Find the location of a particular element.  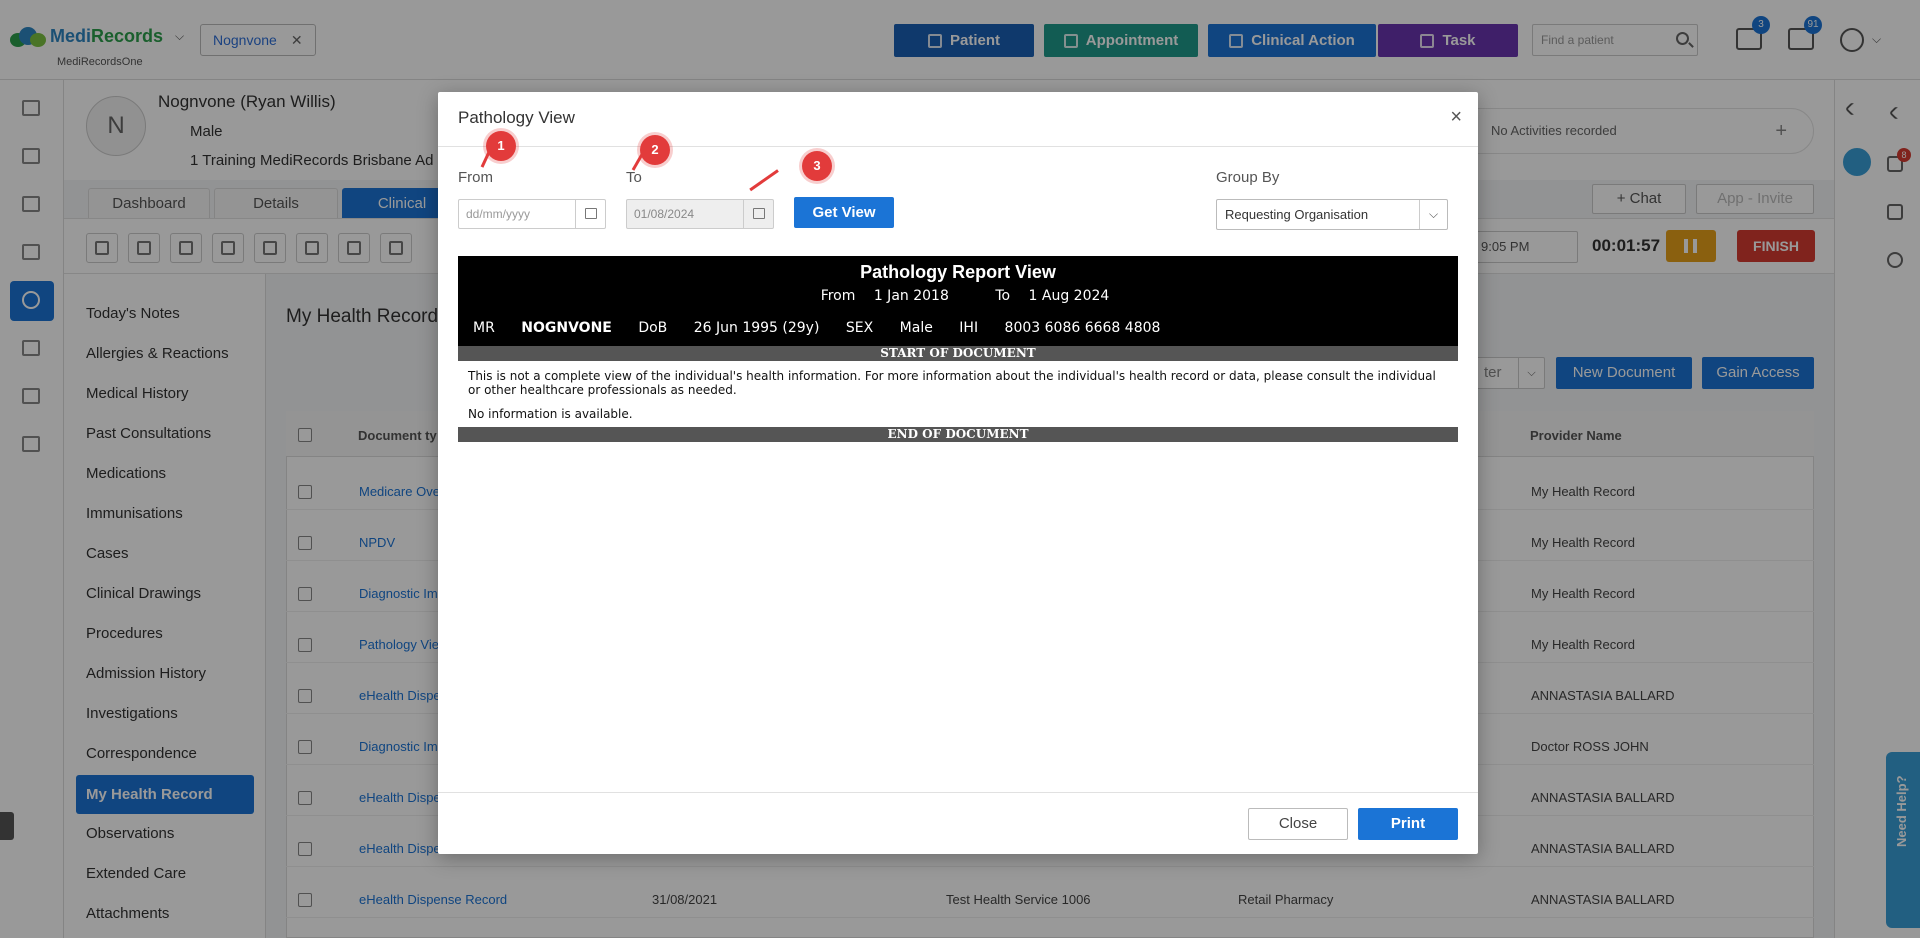

step-marker-3: 3 is located at coordinates (817, 166).